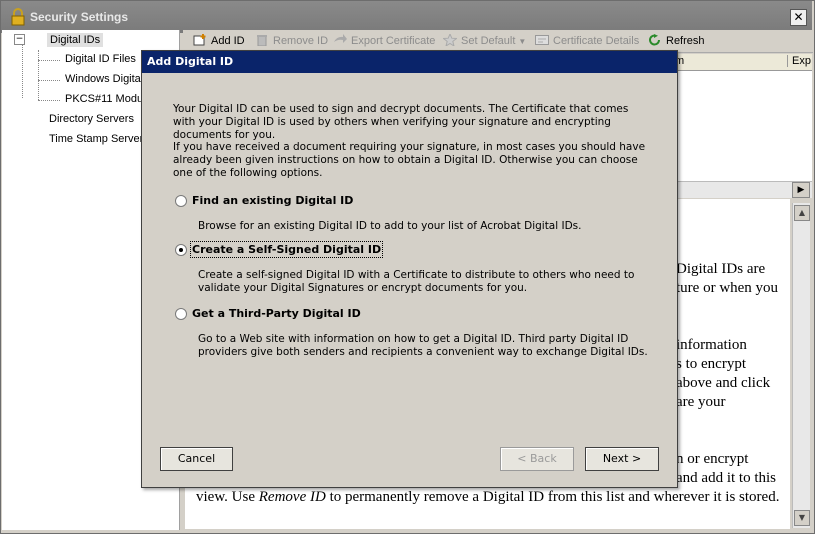 The image size is (815, 534). I want to click on set-default-button: Set Default ▼, so click(484, 40).